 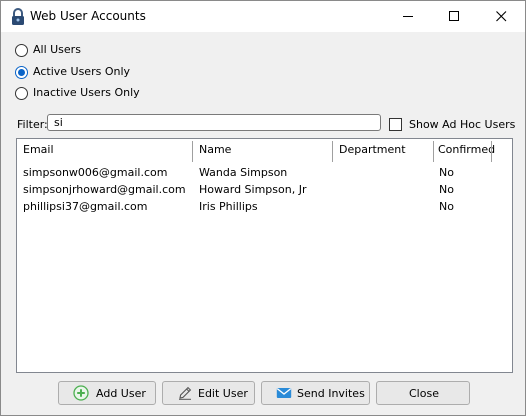 I want to click on filter-label: Filter:, so click(x=32, y=124).